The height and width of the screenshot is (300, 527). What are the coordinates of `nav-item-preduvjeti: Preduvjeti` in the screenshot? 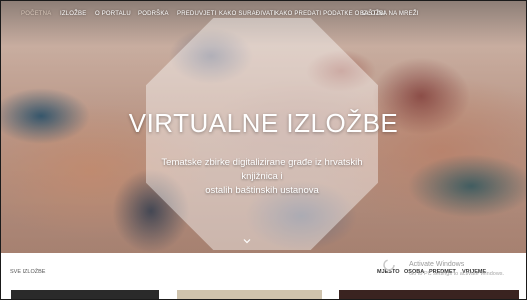 It's located at (196, 14).